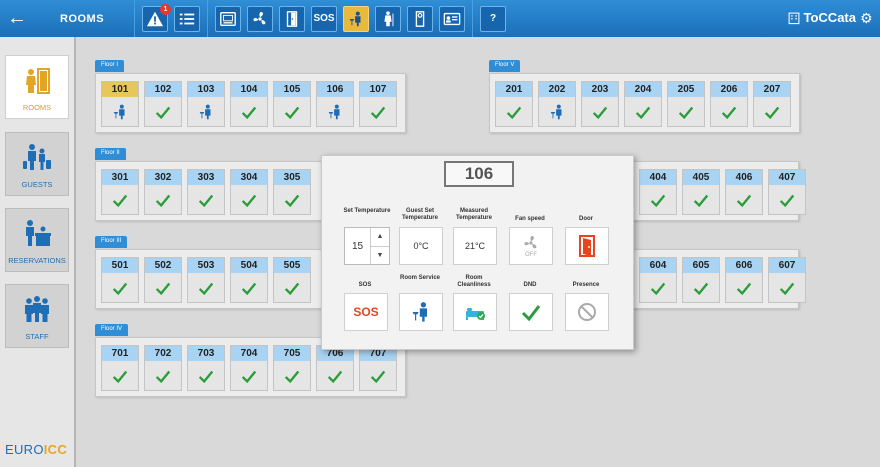 This screenshot has height=467, width=880. I want to click on room-tile: 206, so click(729, 104).